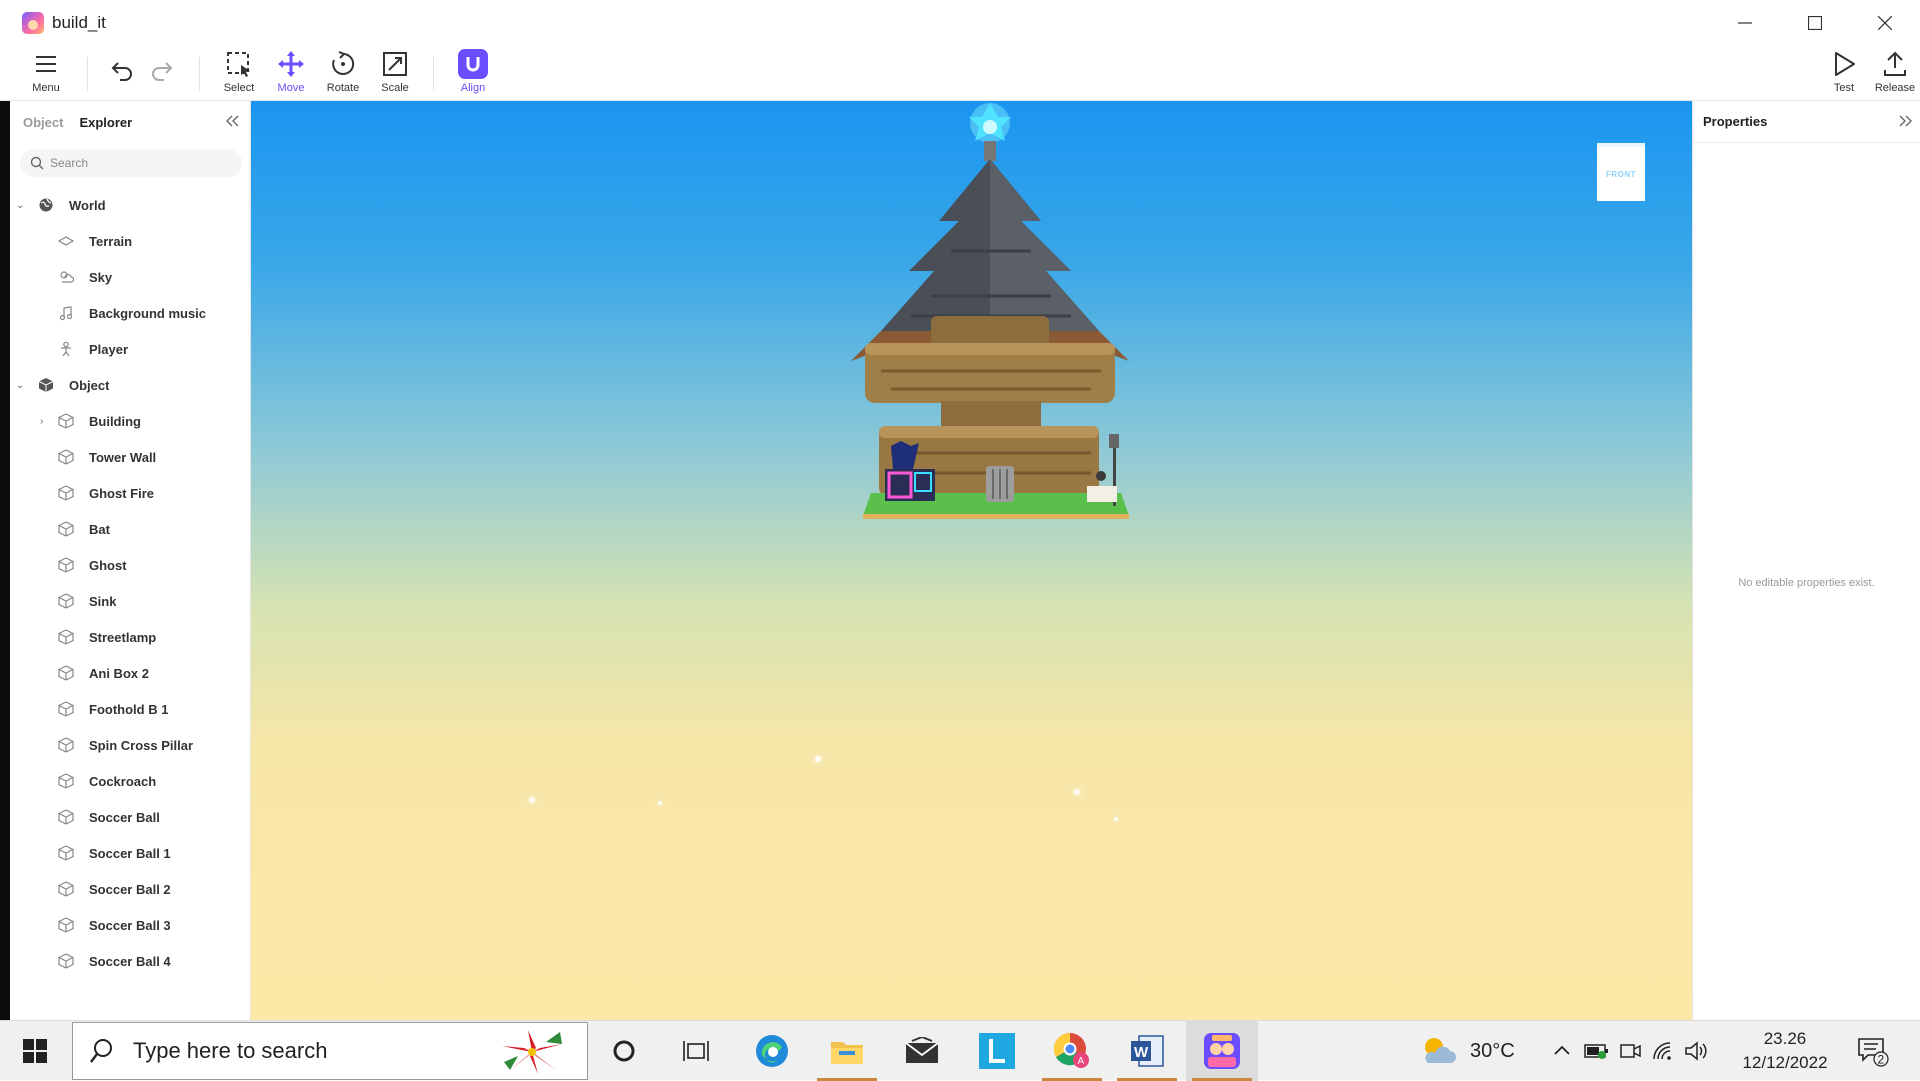 Image resolution: width=1920 pixels, height=1081 pixels. I want to click on tree-item-object: Sink, so click(130, 601).